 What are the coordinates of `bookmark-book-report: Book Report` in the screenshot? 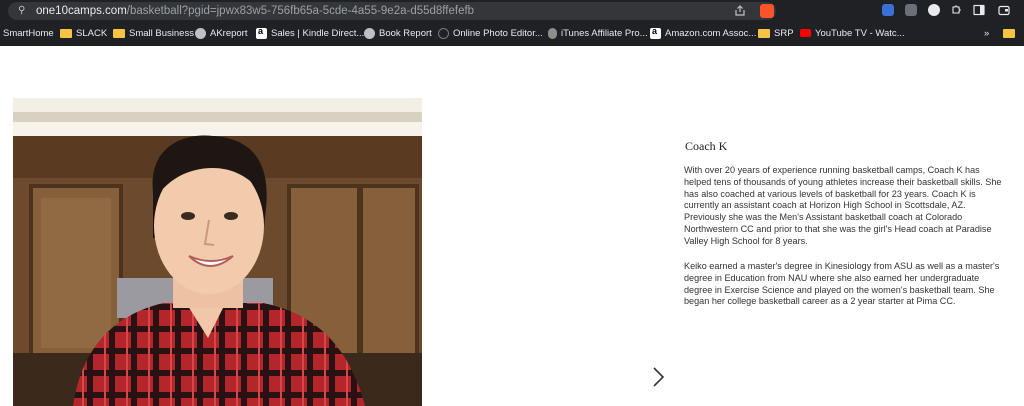 It's located at (398, 33).